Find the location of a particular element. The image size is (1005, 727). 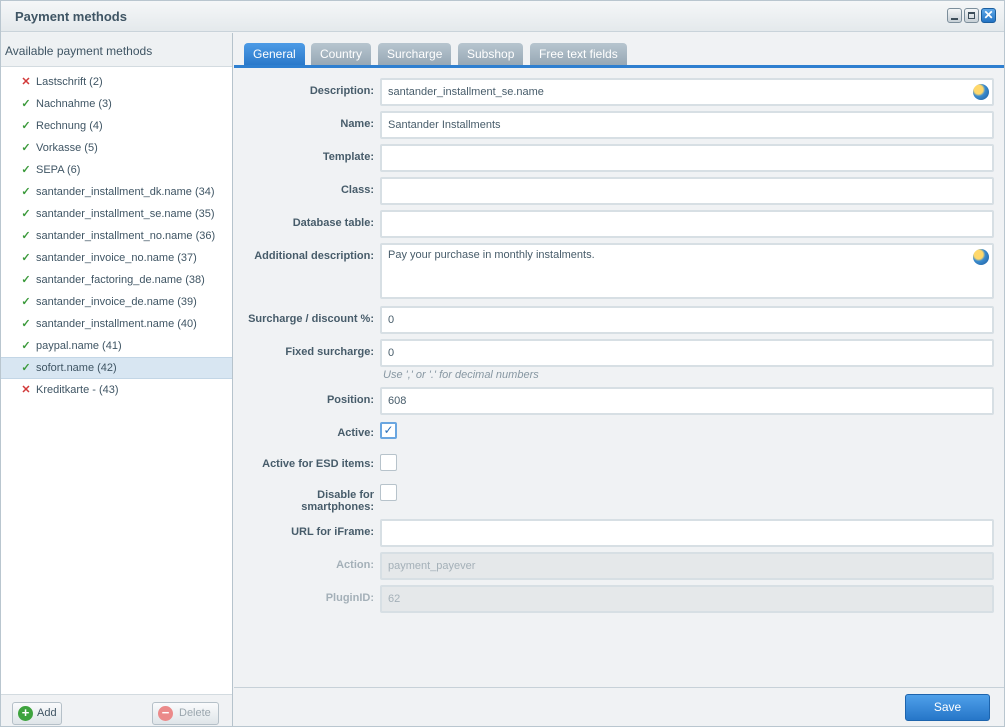

payment-method-item: ✓ santander_invoice_de.name (39) is located at coordinates (116, 302).